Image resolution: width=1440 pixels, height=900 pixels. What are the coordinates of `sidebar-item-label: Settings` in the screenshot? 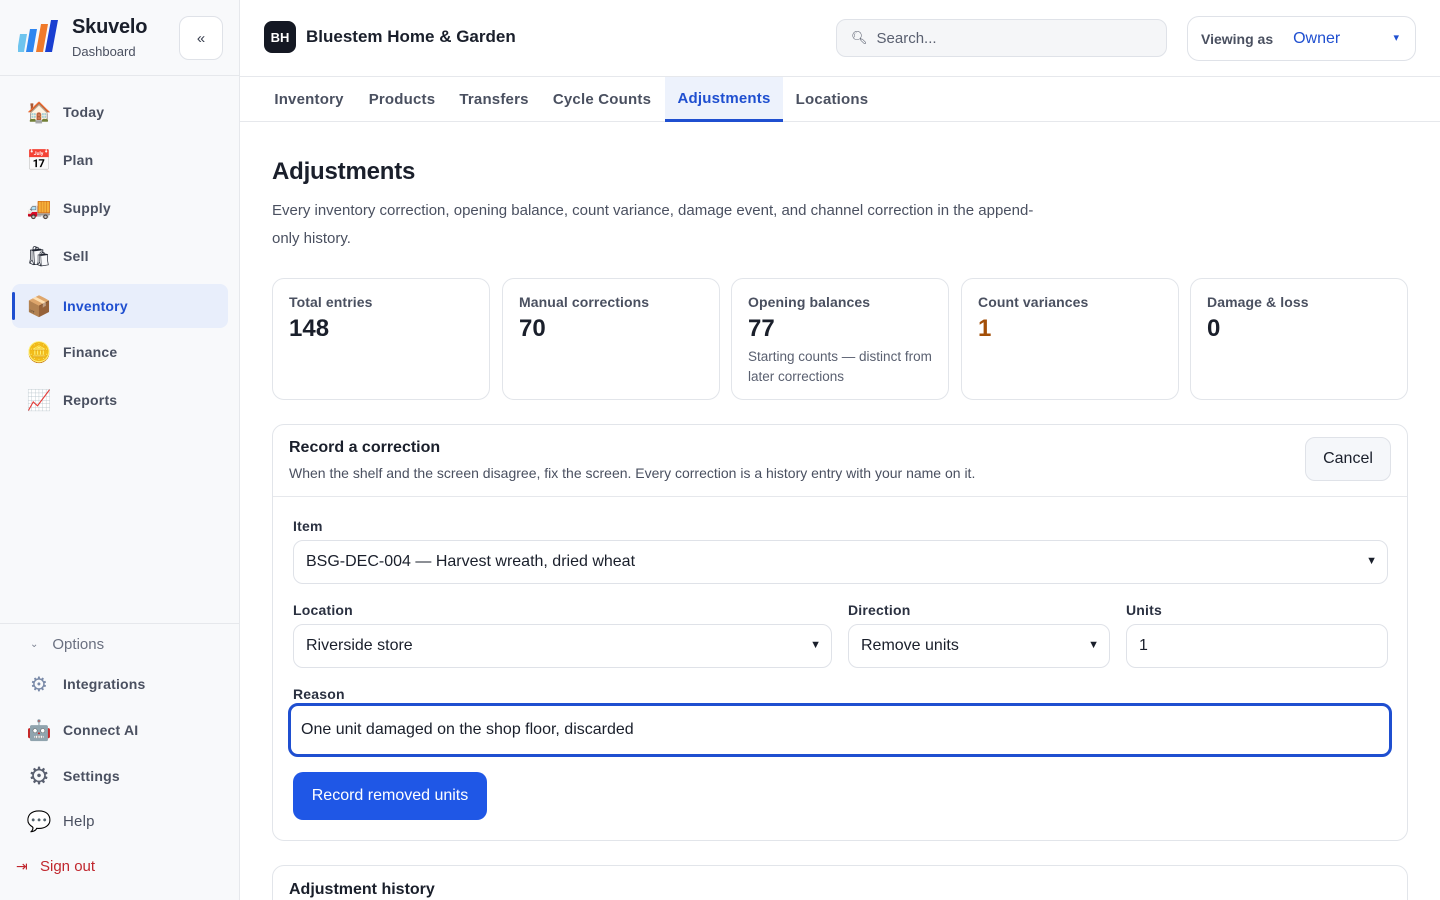 It's located at (91, 776).